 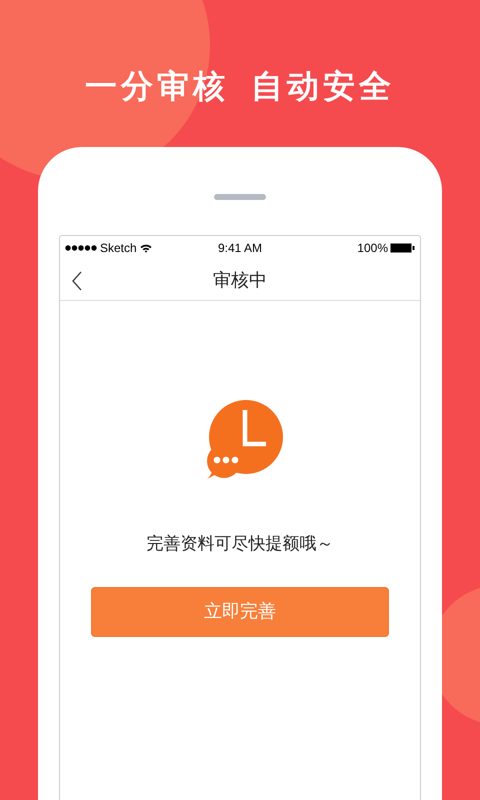 What do you see at coordinates (240, 544) in the screenshot?
I see `message-text: 完善资料可尽快提额哦～` at bounding box center [240, 544].